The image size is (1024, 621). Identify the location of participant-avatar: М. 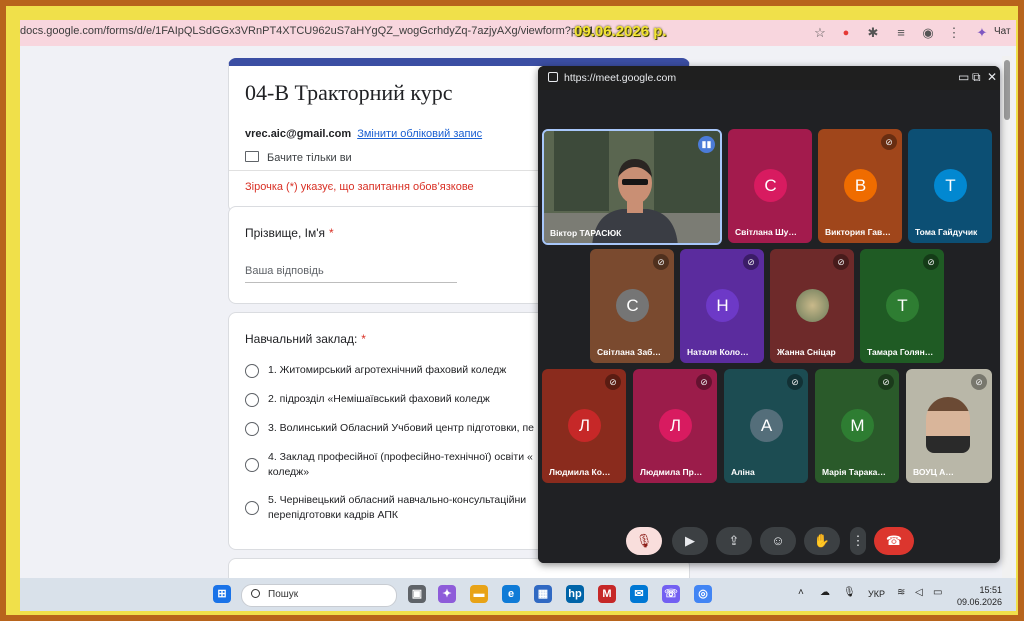
(857, 425).